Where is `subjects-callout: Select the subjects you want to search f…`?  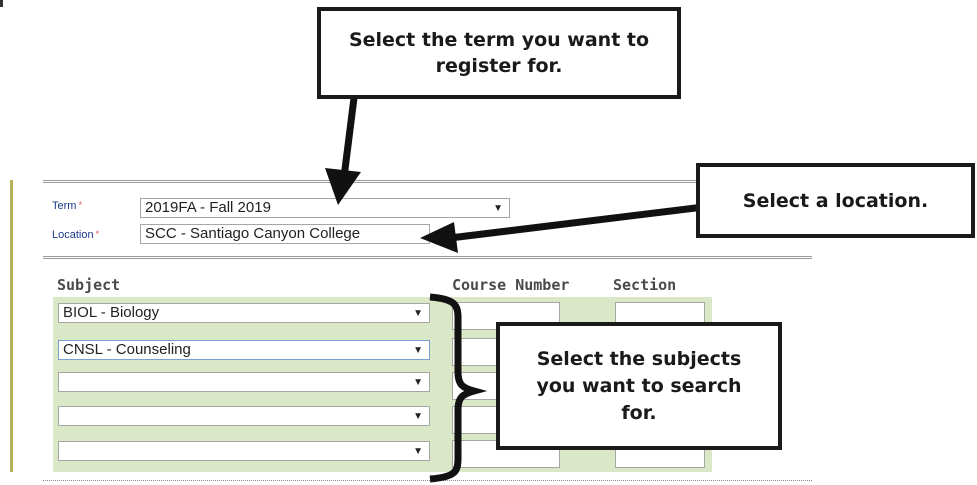
subjects-callout: Select the subjects you want to search f… is located at coordinates (639, 386).